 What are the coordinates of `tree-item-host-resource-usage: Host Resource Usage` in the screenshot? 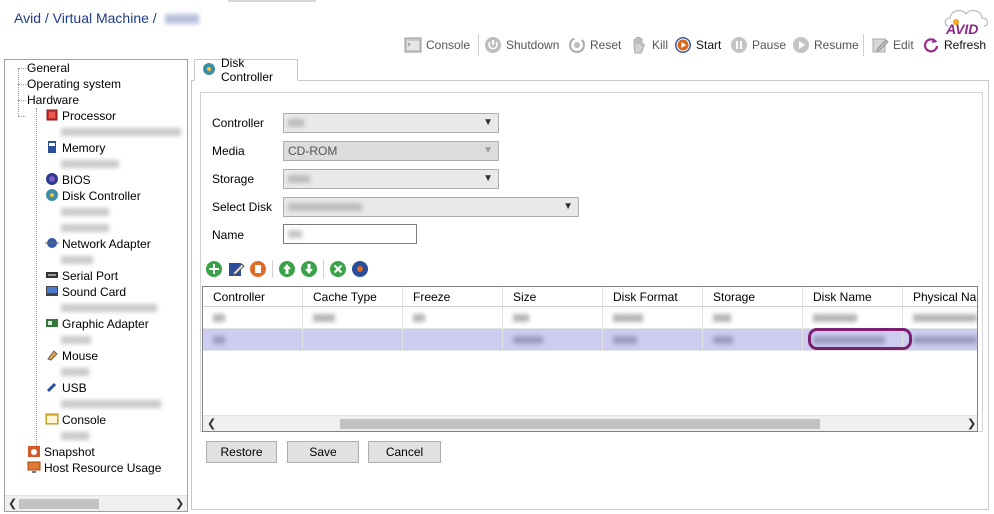 It's located at (94, 468).